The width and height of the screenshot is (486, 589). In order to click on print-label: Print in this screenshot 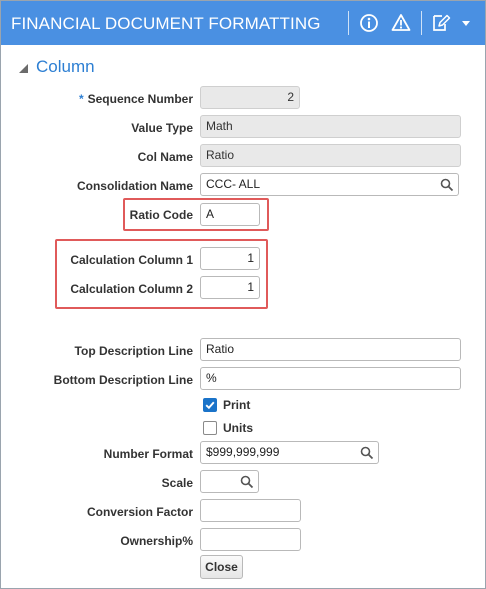, I will do `click(237, 405)`.